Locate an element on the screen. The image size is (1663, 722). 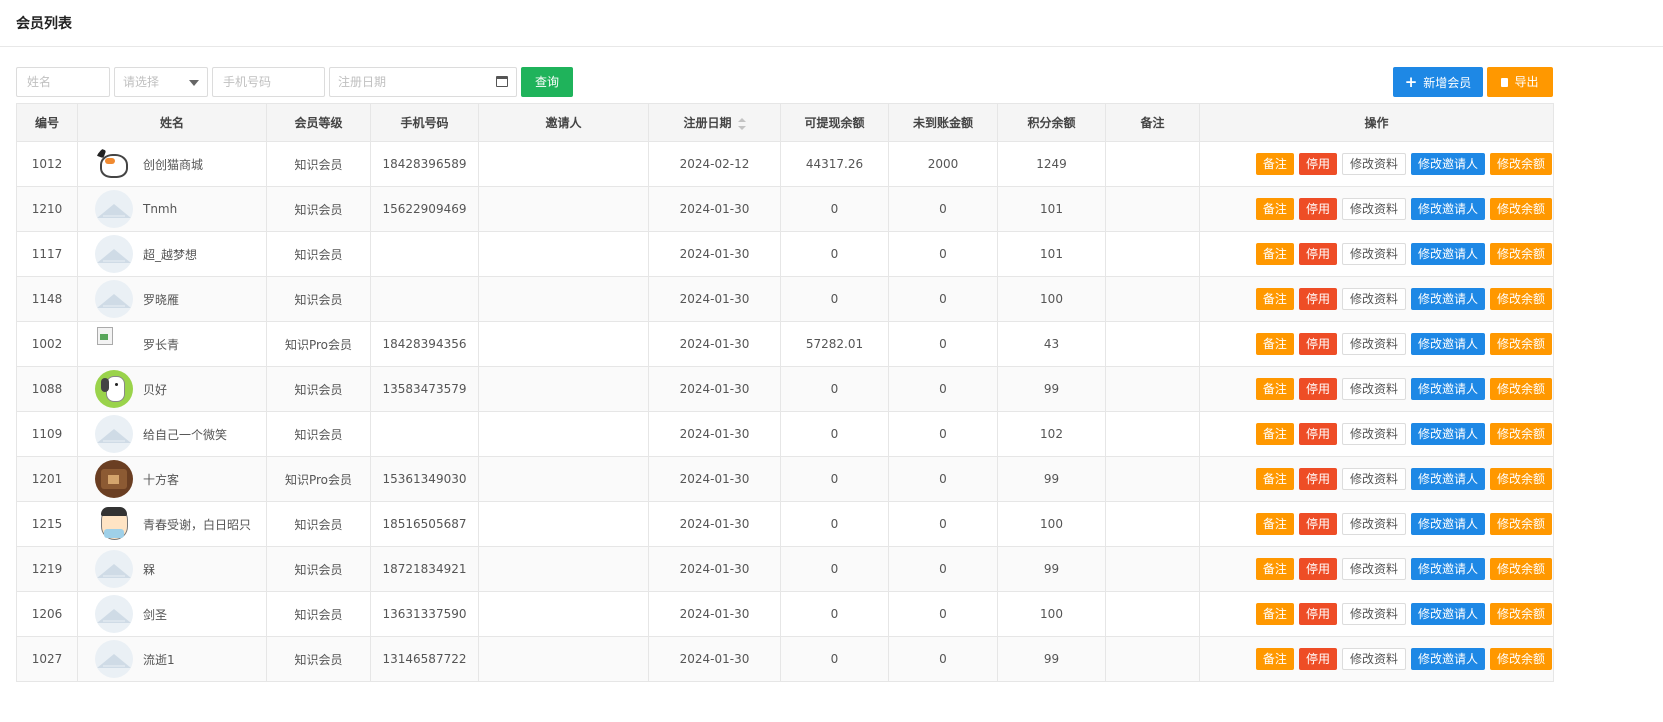
add-member-button: + 新增会员 is located at coordinates (1438, 82).